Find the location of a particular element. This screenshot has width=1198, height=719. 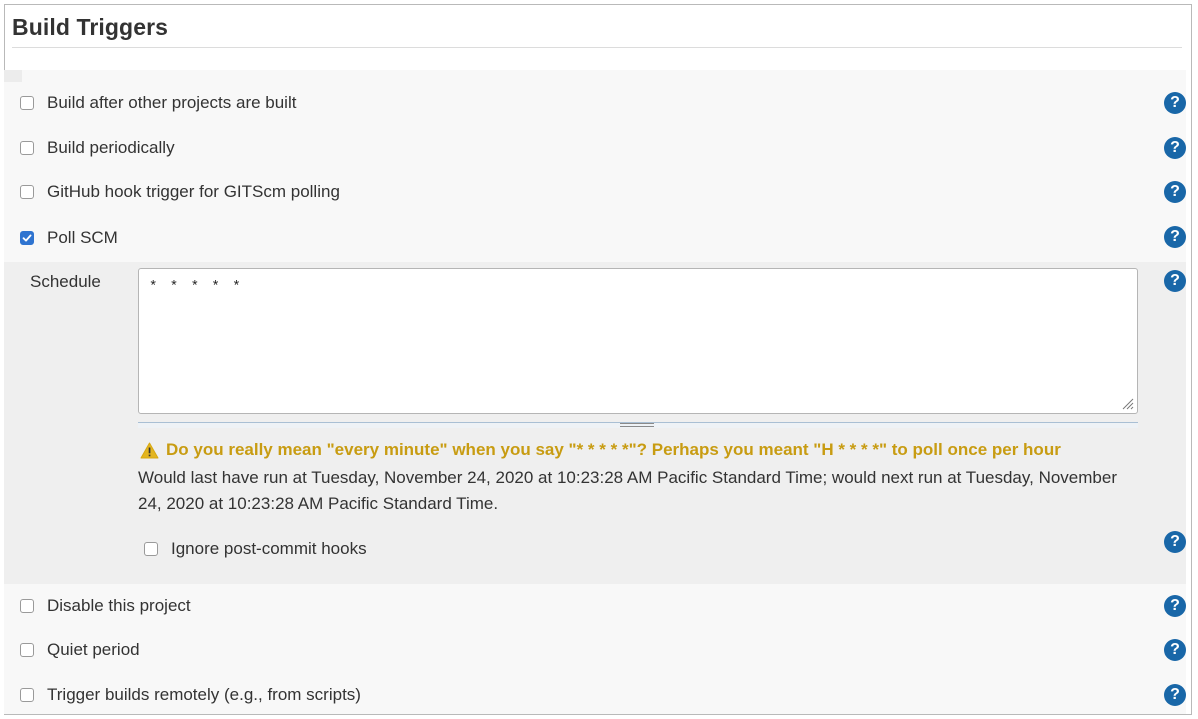

trigger-label: Build after other projects are built is located at coordinates (172, 102).